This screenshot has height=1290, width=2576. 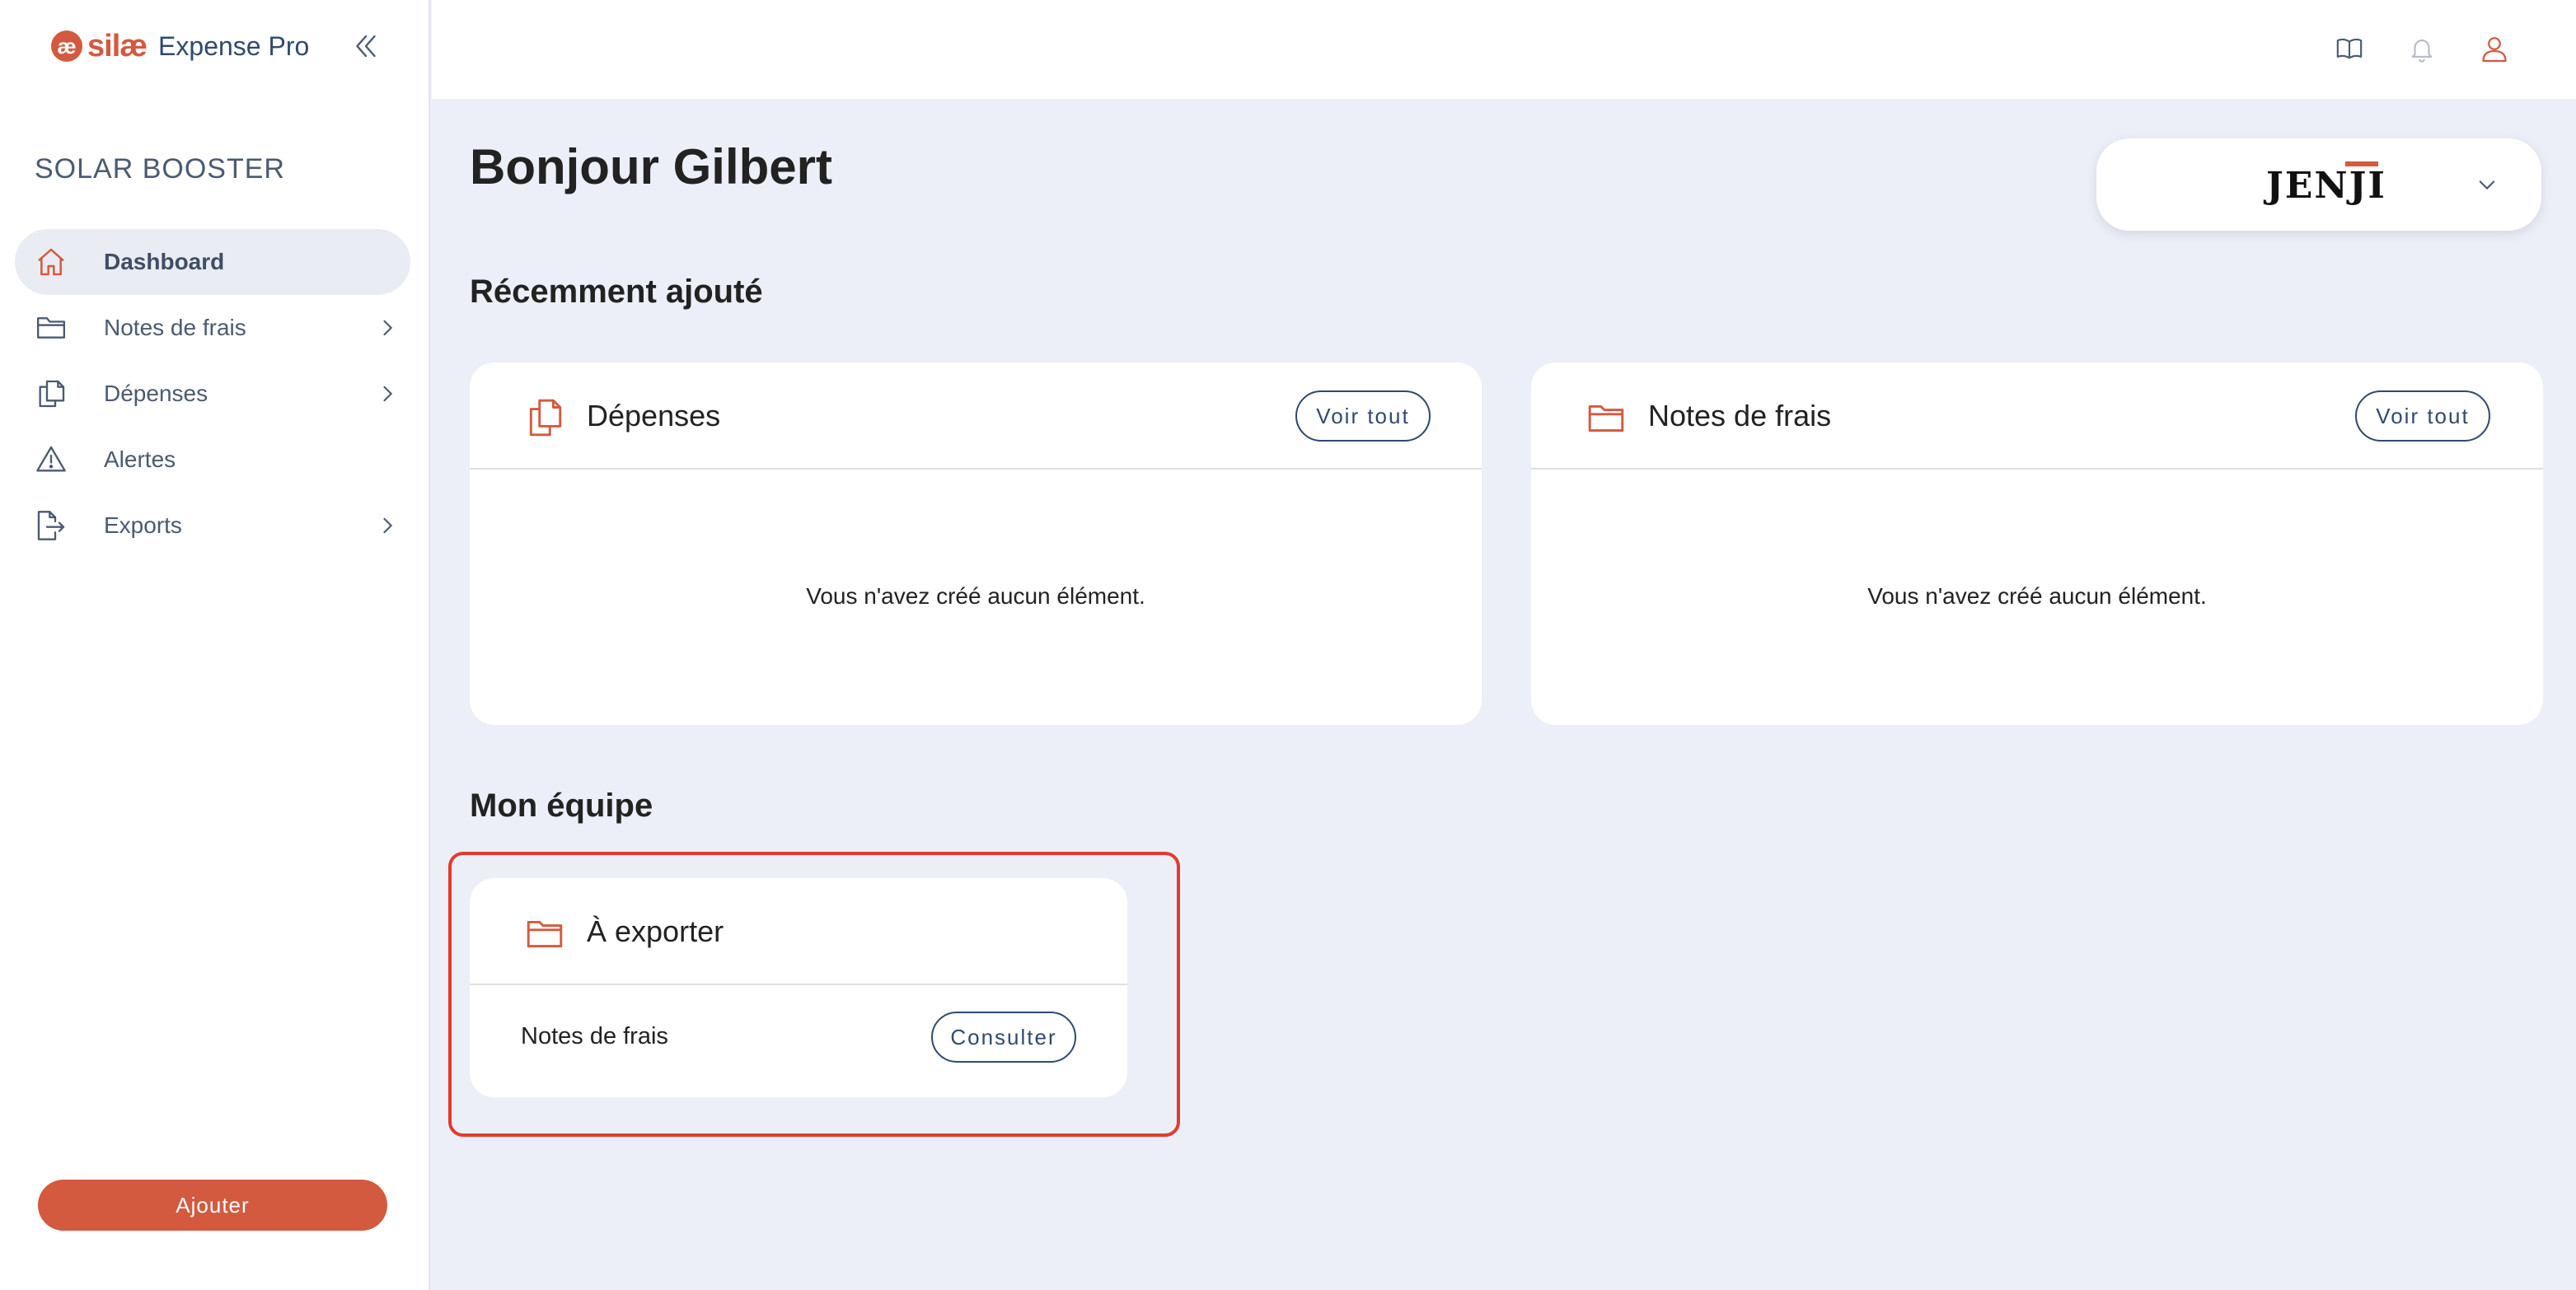 I want to click on chevron-down-icon, so click(x=2487, y=184).